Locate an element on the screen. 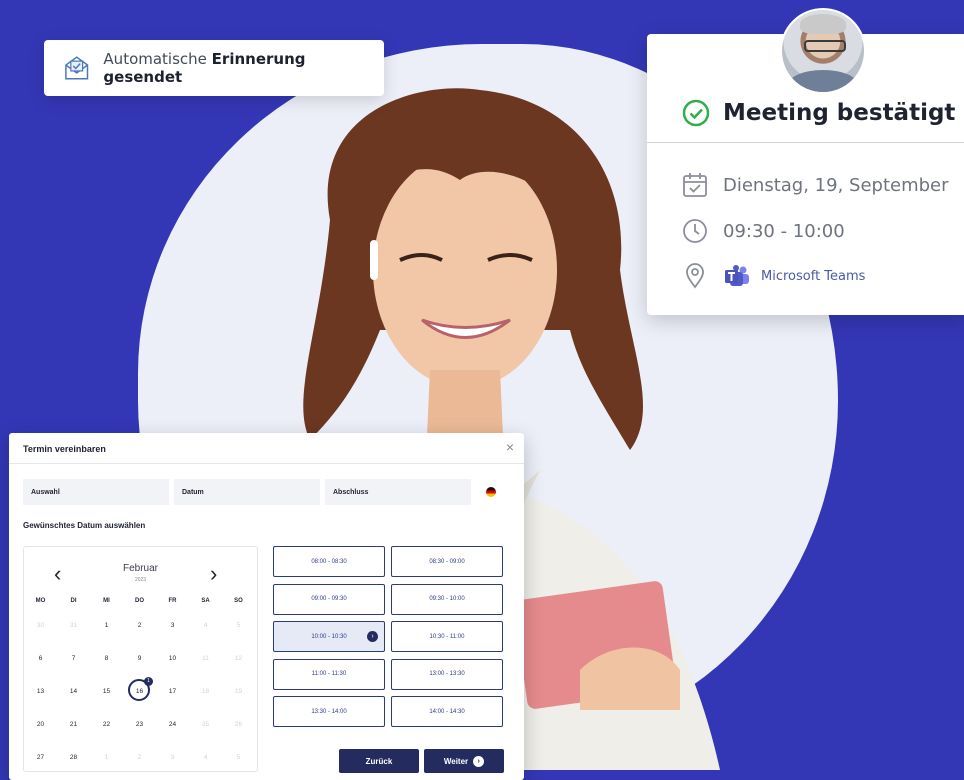  time-slot-button: 13:30 - 14:00 is located at coordinates (329, 711).